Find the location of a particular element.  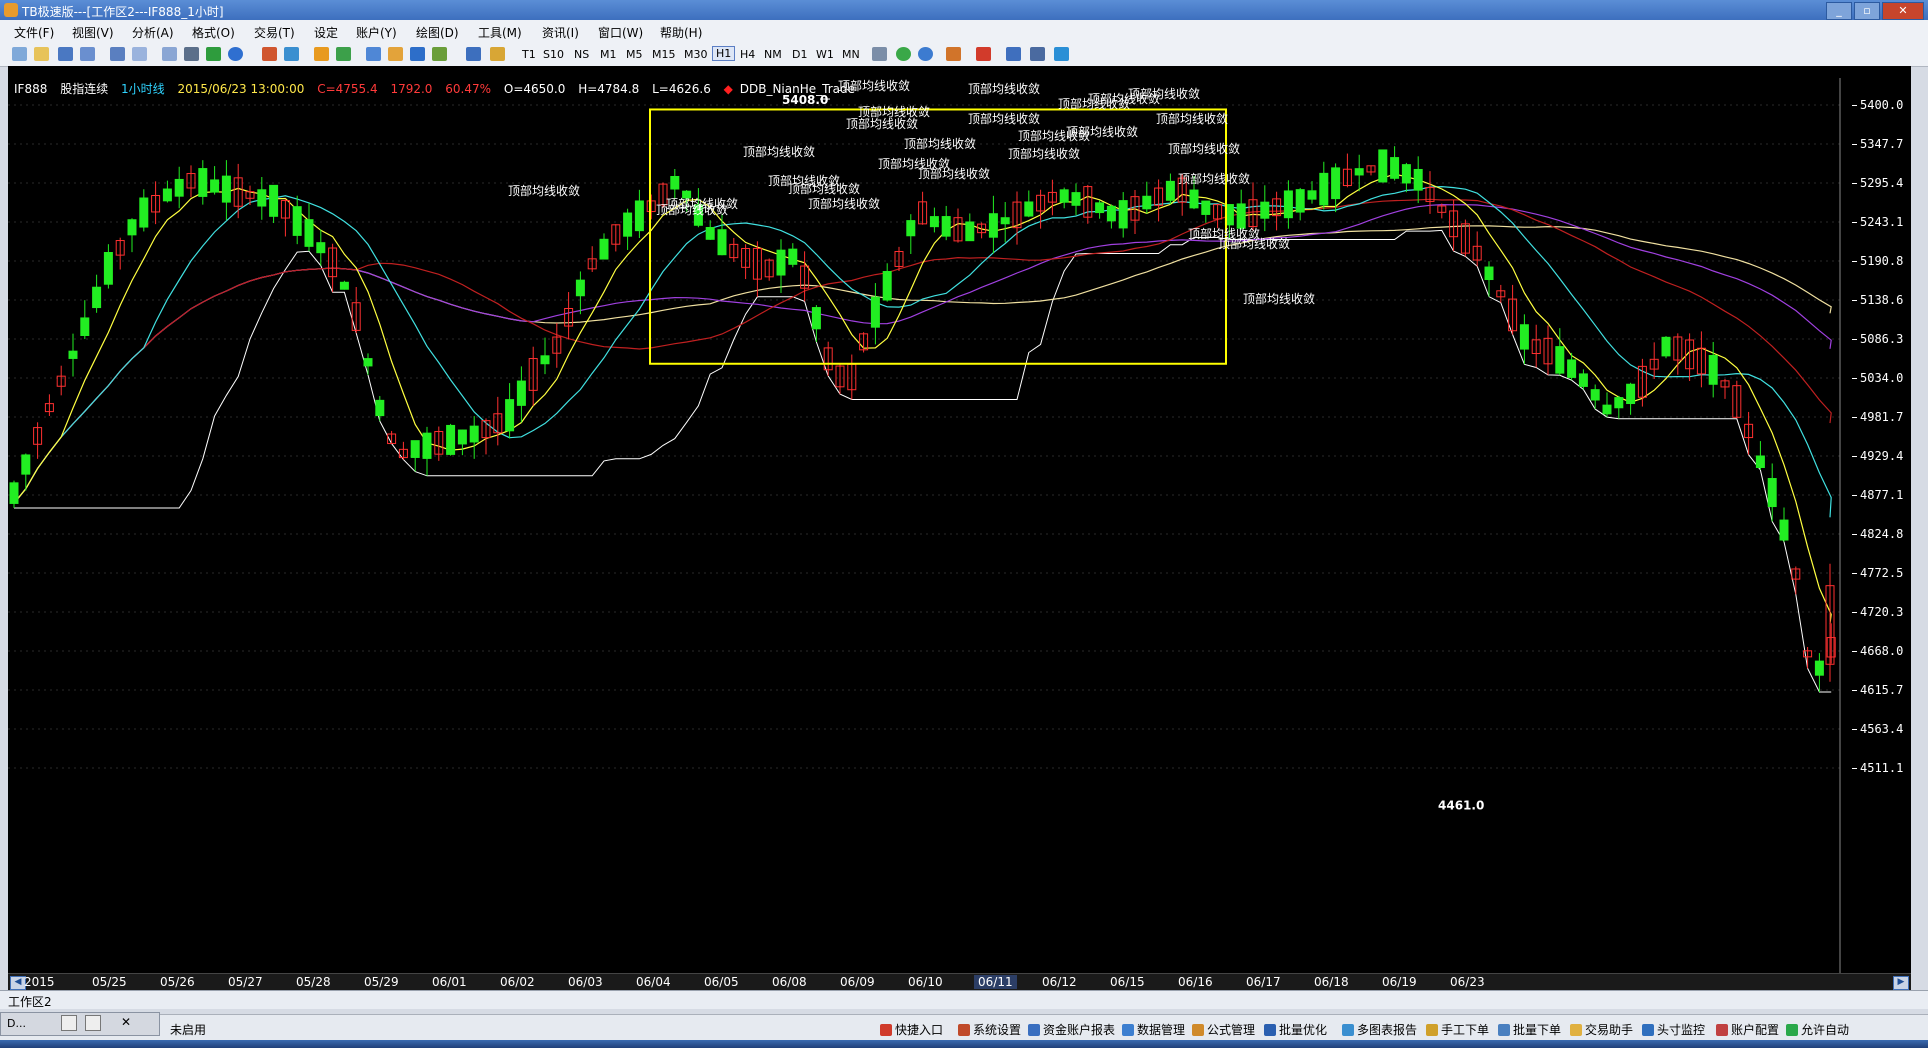

status-manual-order: 手工下单 is located at coordinates (1457, 1029).